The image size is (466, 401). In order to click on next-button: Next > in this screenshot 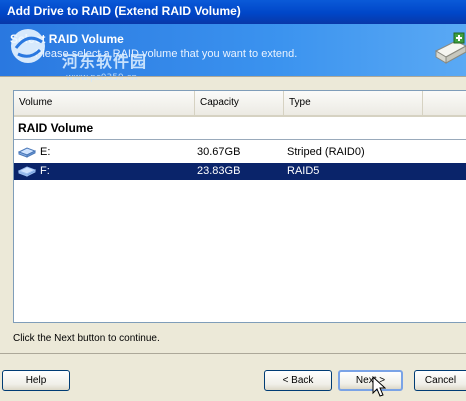, I will do `click(370, 380)`.